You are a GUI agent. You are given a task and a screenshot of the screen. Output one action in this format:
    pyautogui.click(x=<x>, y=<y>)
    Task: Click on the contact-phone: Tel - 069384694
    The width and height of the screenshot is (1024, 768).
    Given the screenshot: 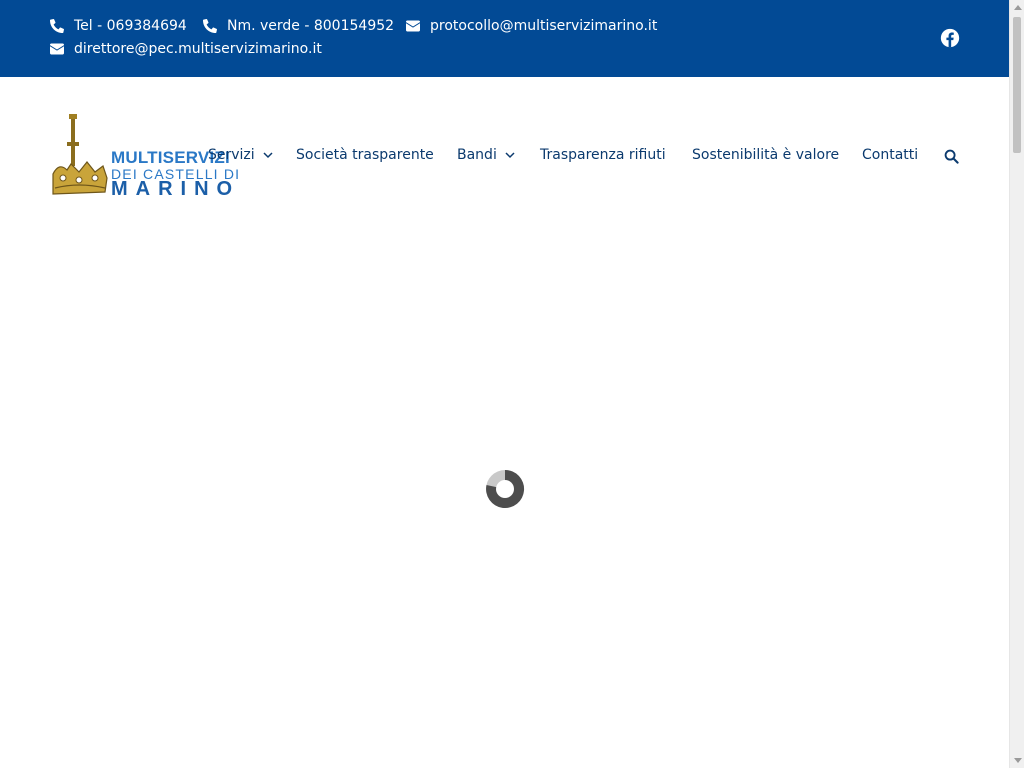 What is the action you would take?
    pyautogui.click(x=118, y=26)
    